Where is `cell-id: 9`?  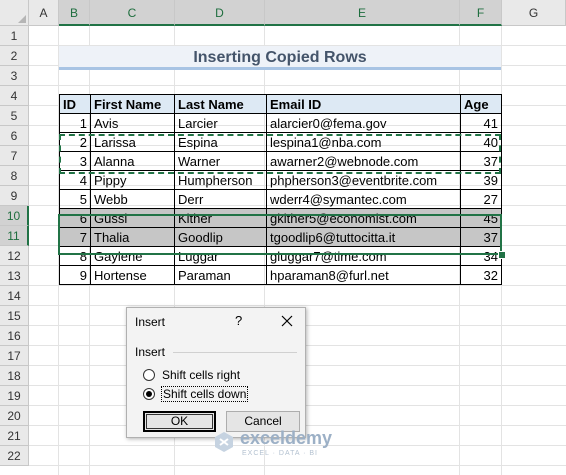
cell-id: 9 is located at coordinates (75, 275).